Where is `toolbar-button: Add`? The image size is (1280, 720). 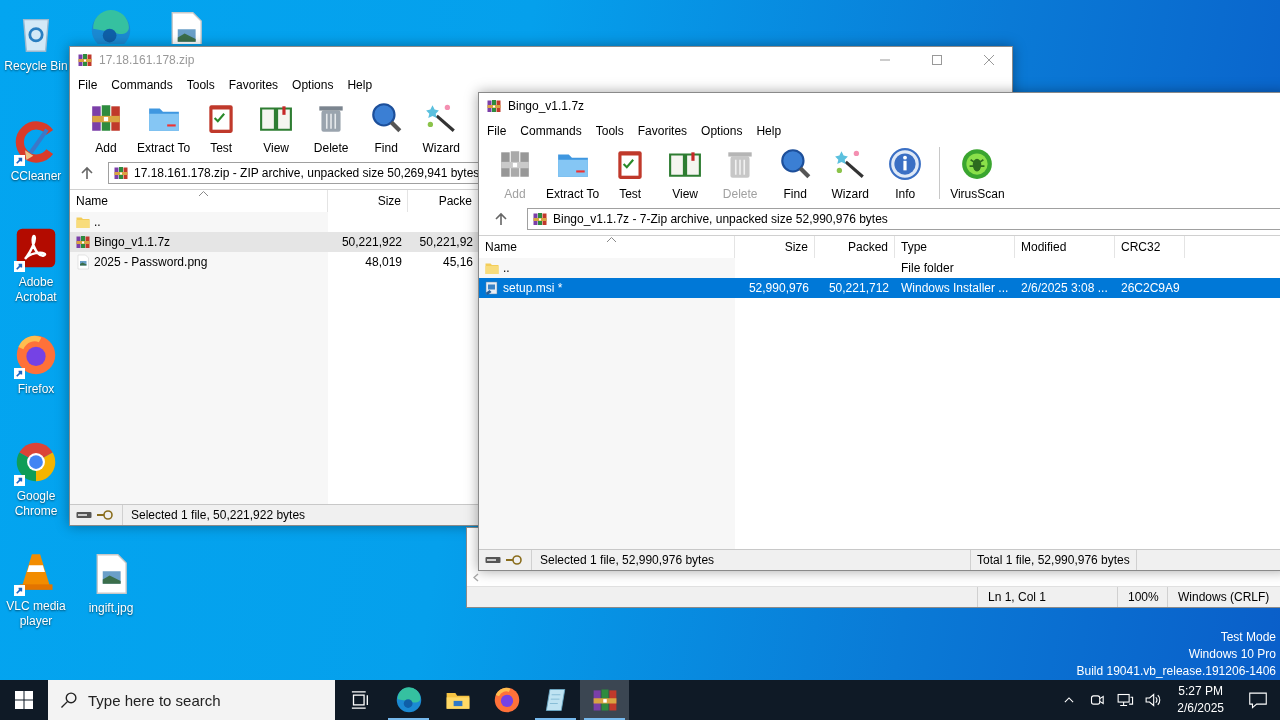
toolbar-button: Add is located at coordinates (106, 128).